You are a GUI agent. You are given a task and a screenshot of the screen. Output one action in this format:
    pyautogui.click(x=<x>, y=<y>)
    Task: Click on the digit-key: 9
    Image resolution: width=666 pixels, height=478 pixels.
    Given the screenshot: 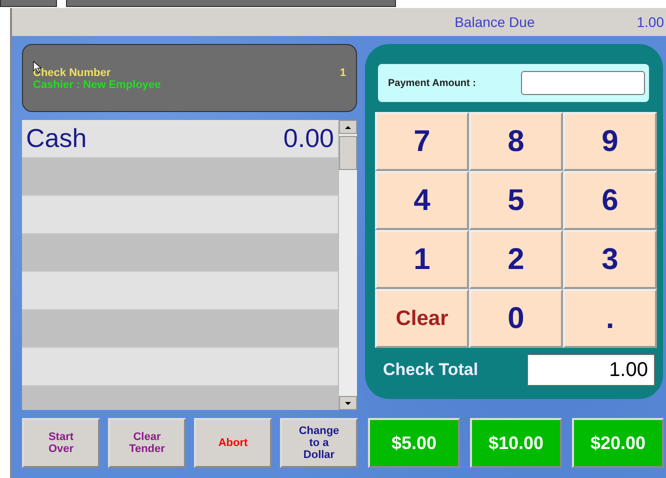 What is the action you would take?
    pyautogui.click(x=610, y=141)
    